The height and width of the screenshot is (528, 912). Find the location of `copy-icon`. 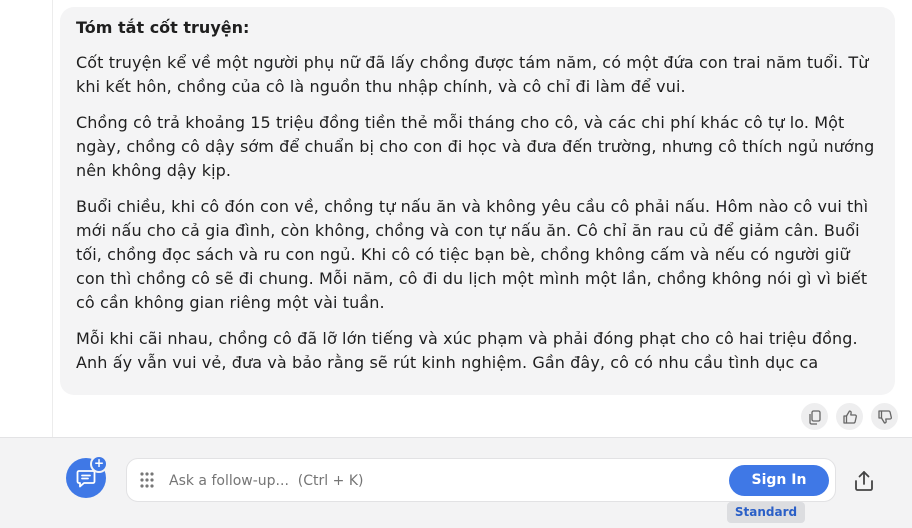

copy-icon is located at coordinates (814, 417).